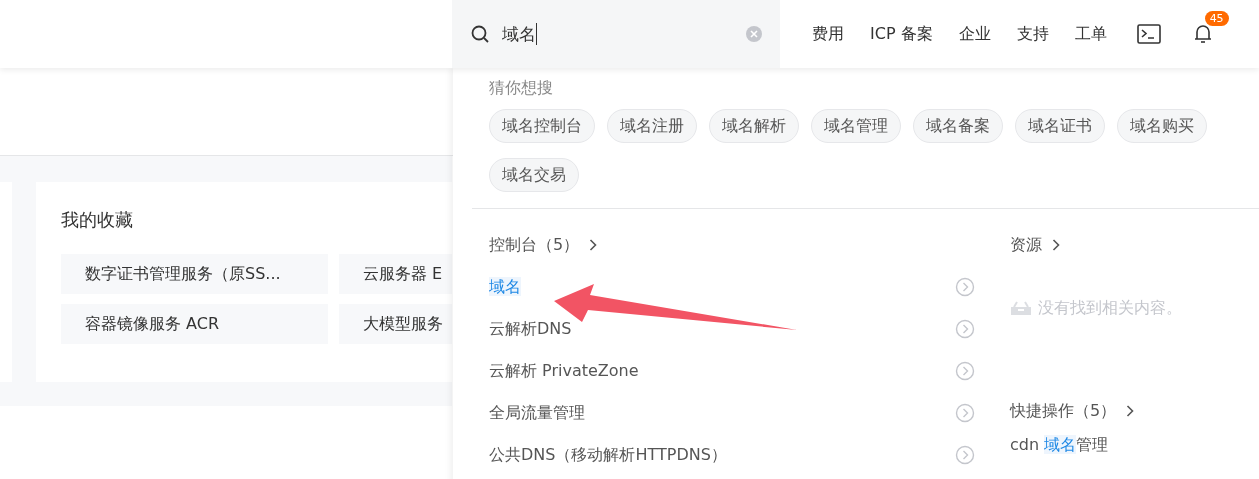 The width and height of the screenshot is (1259, 479). I want to click on section-link: 资源, so click(1026, 245).